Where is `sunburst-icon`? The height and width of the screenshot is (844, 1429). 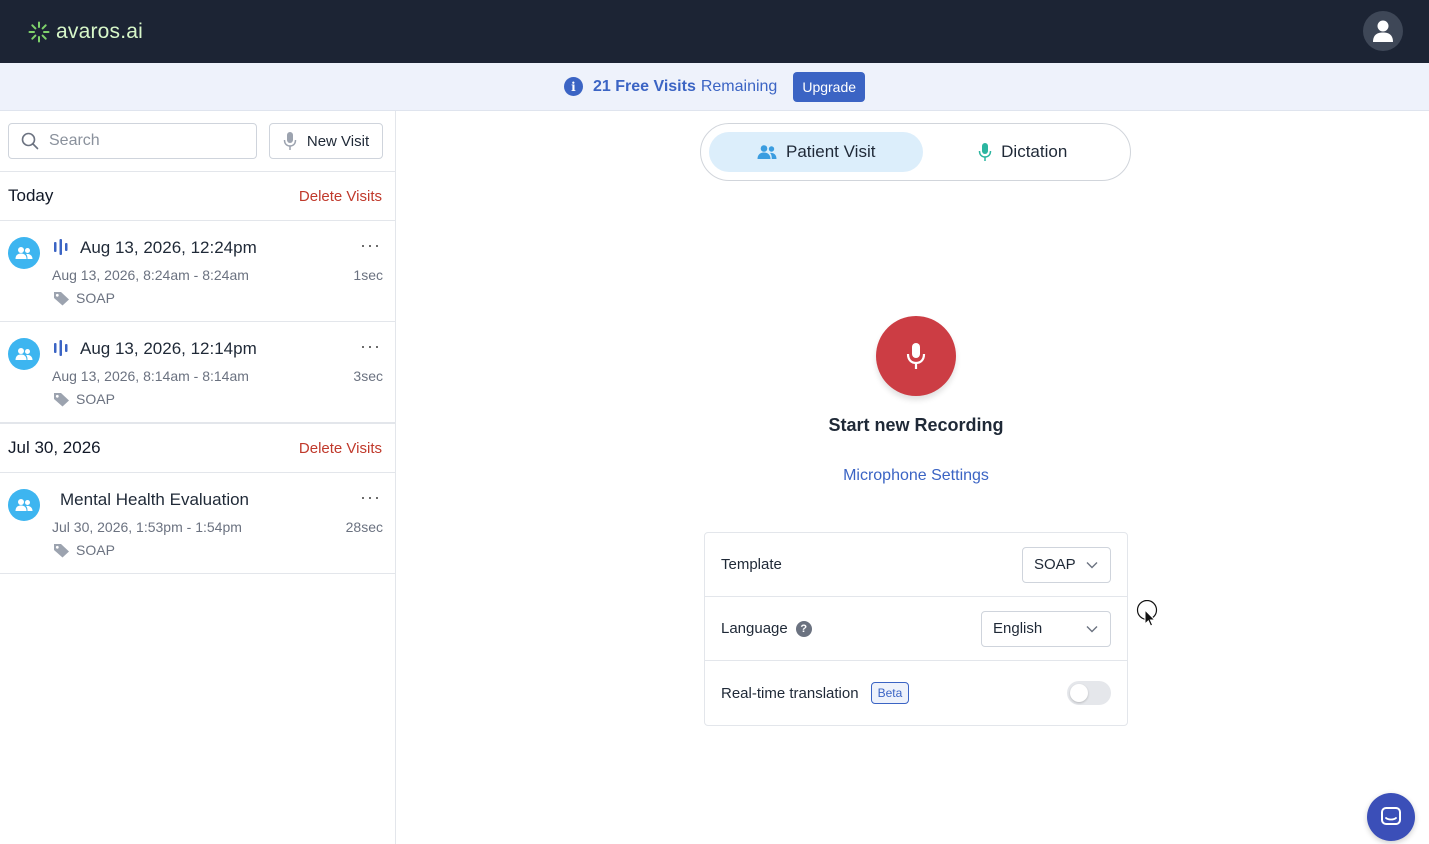
sunburst-icon is located at coordinates (39, 31).